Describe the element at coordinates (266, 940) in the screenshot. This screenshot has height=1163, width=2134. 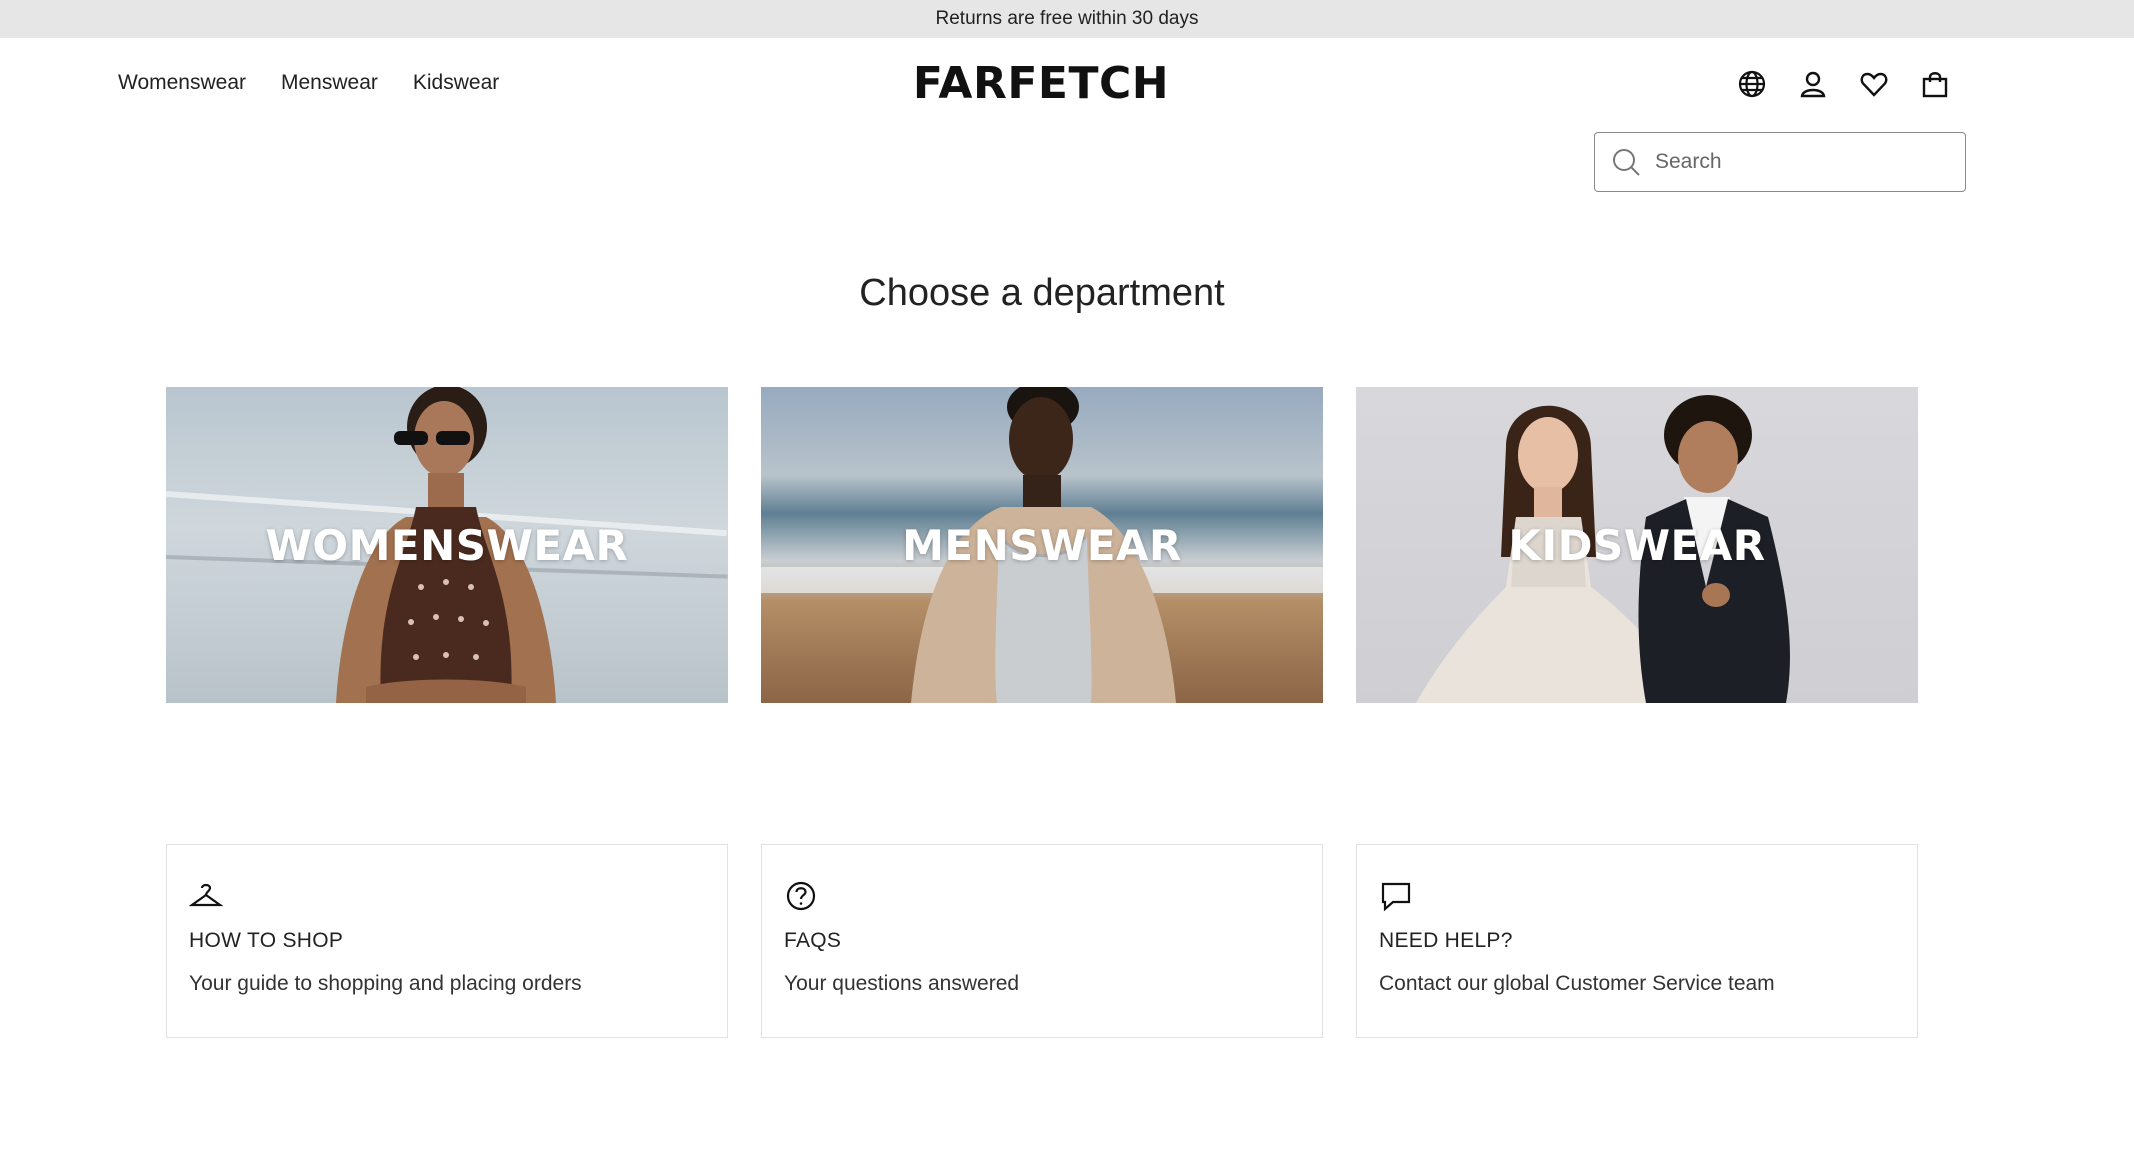
I see `help-card-title: HOW TO SHOP` at that location.